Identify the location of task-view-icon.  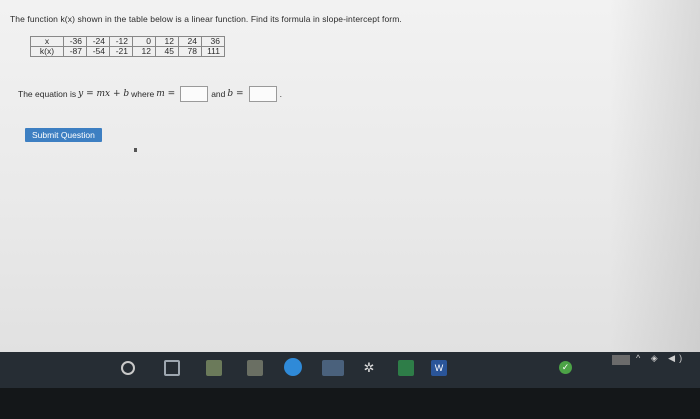
(172, 368).